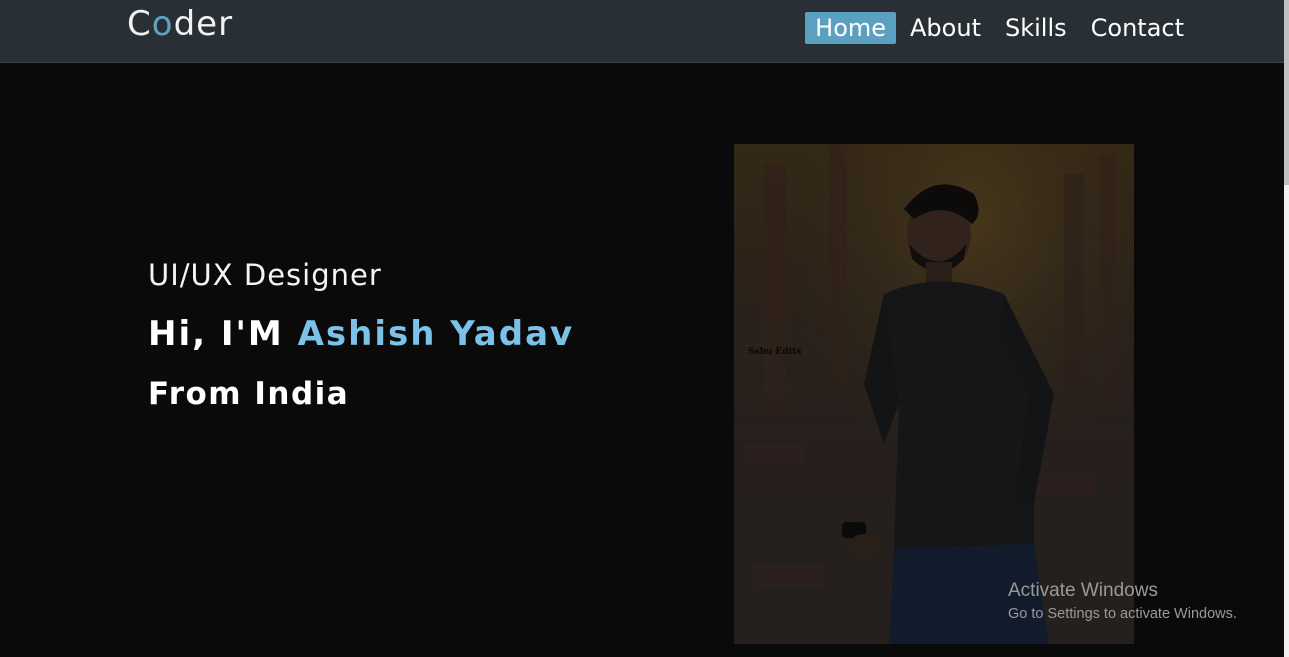  Describe the element at coordinates (642, 31) in the screenshot. I see `navbar: Coder Home About Skills Contact` at that location.